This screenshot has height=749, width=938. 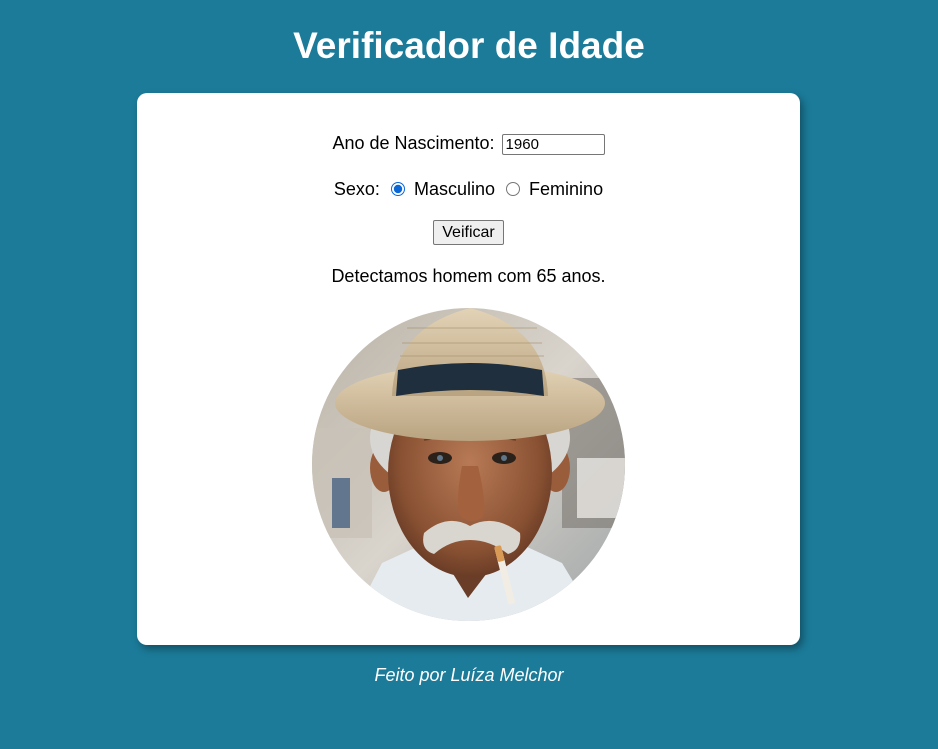 What do you see at coordinates (513, 189) in the screenshot?
I see `sex-radio-feminino` at bounding box center [513, 189].